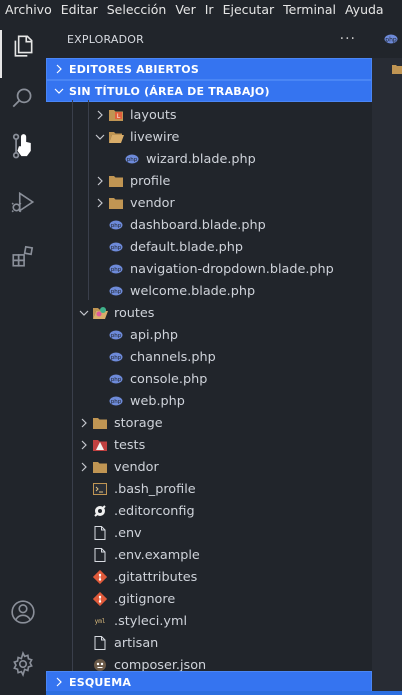  I want to click on tree-file: php welcome.blade.php, so click(209, 291).